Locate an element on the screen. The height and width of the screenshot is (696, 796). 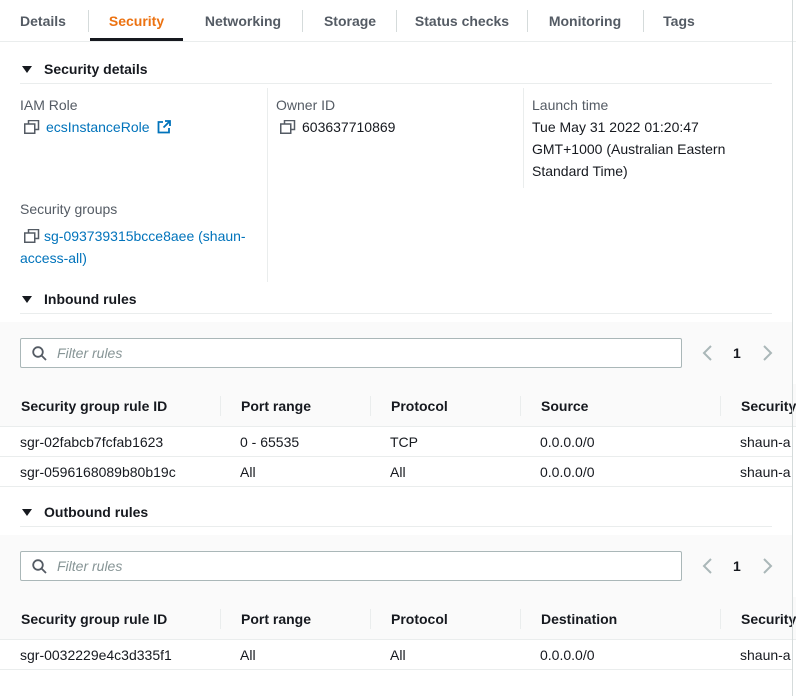
tab-storage: Storage is located at coordinates (350, 20).